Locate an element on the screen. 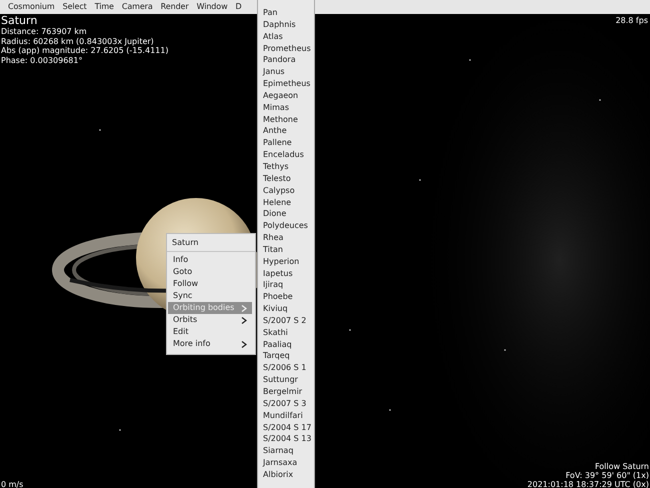 Image resolution: width=650 pixels, height=488 pixels. status-line: 2021:01:18 18:37:29 UTC (0x) is located at coordinates (588, 484).